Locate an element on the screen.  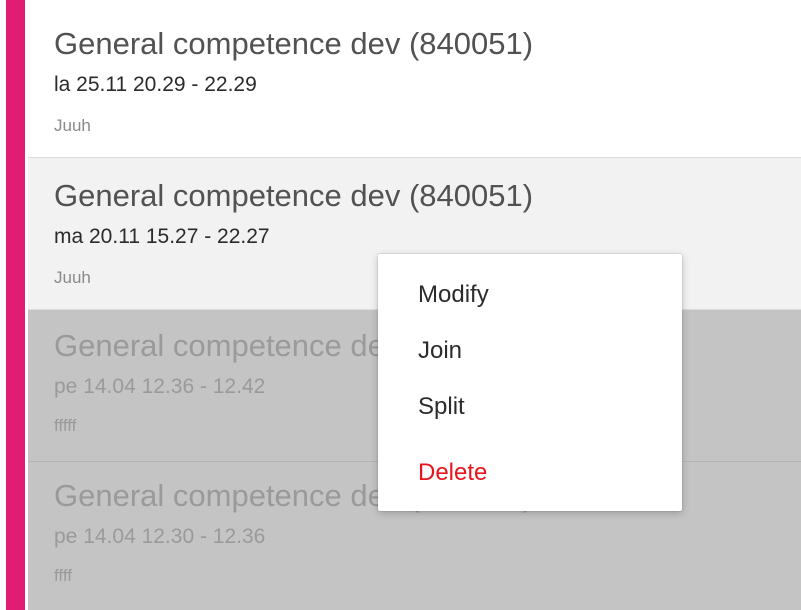
entry-time-range: ma 20.11 15.27 - 22.27 is located at coordinates (162, 236).